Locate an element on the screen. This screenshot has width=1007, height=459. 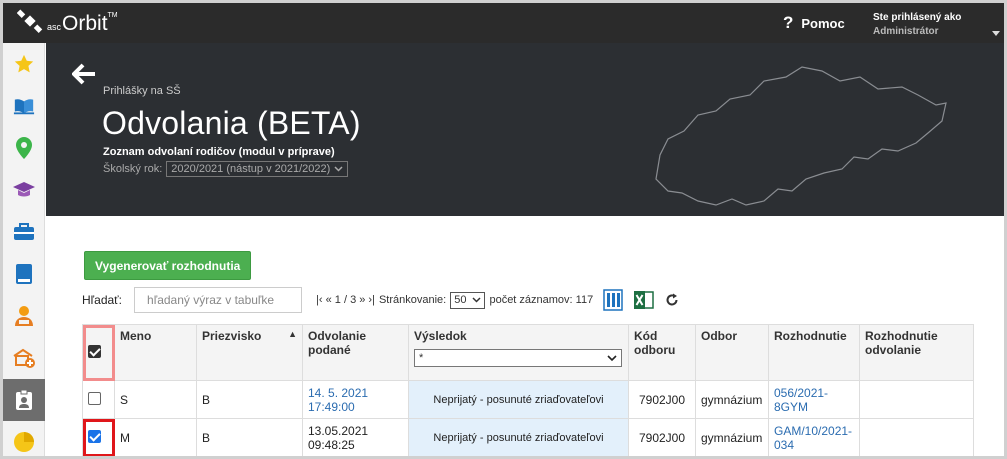
paging-label: Stránkovanie: is located at coordinates (412, 300).